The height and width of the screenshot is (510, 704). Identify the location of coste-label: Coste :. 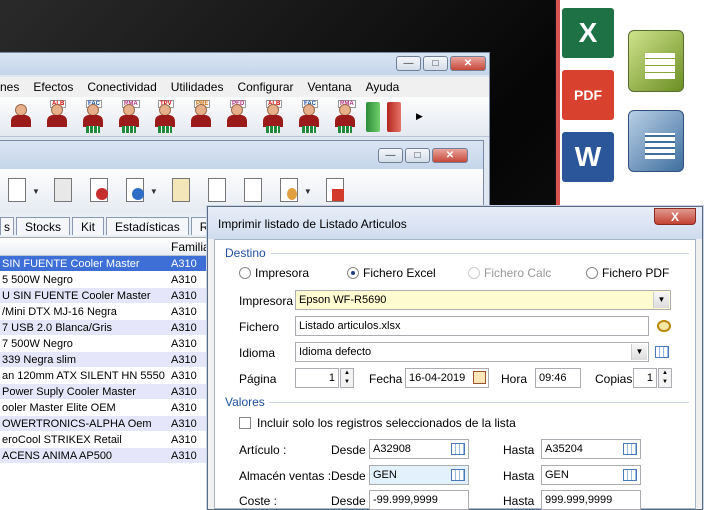
(258, 501).